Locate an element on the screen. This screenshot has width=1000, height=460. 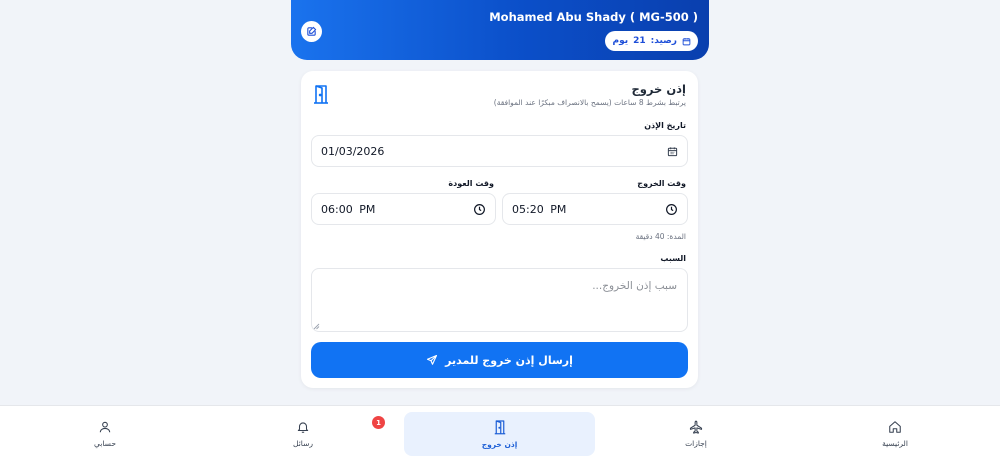
nav-item-leaves: إجازات is located at coordinates (696, 434).